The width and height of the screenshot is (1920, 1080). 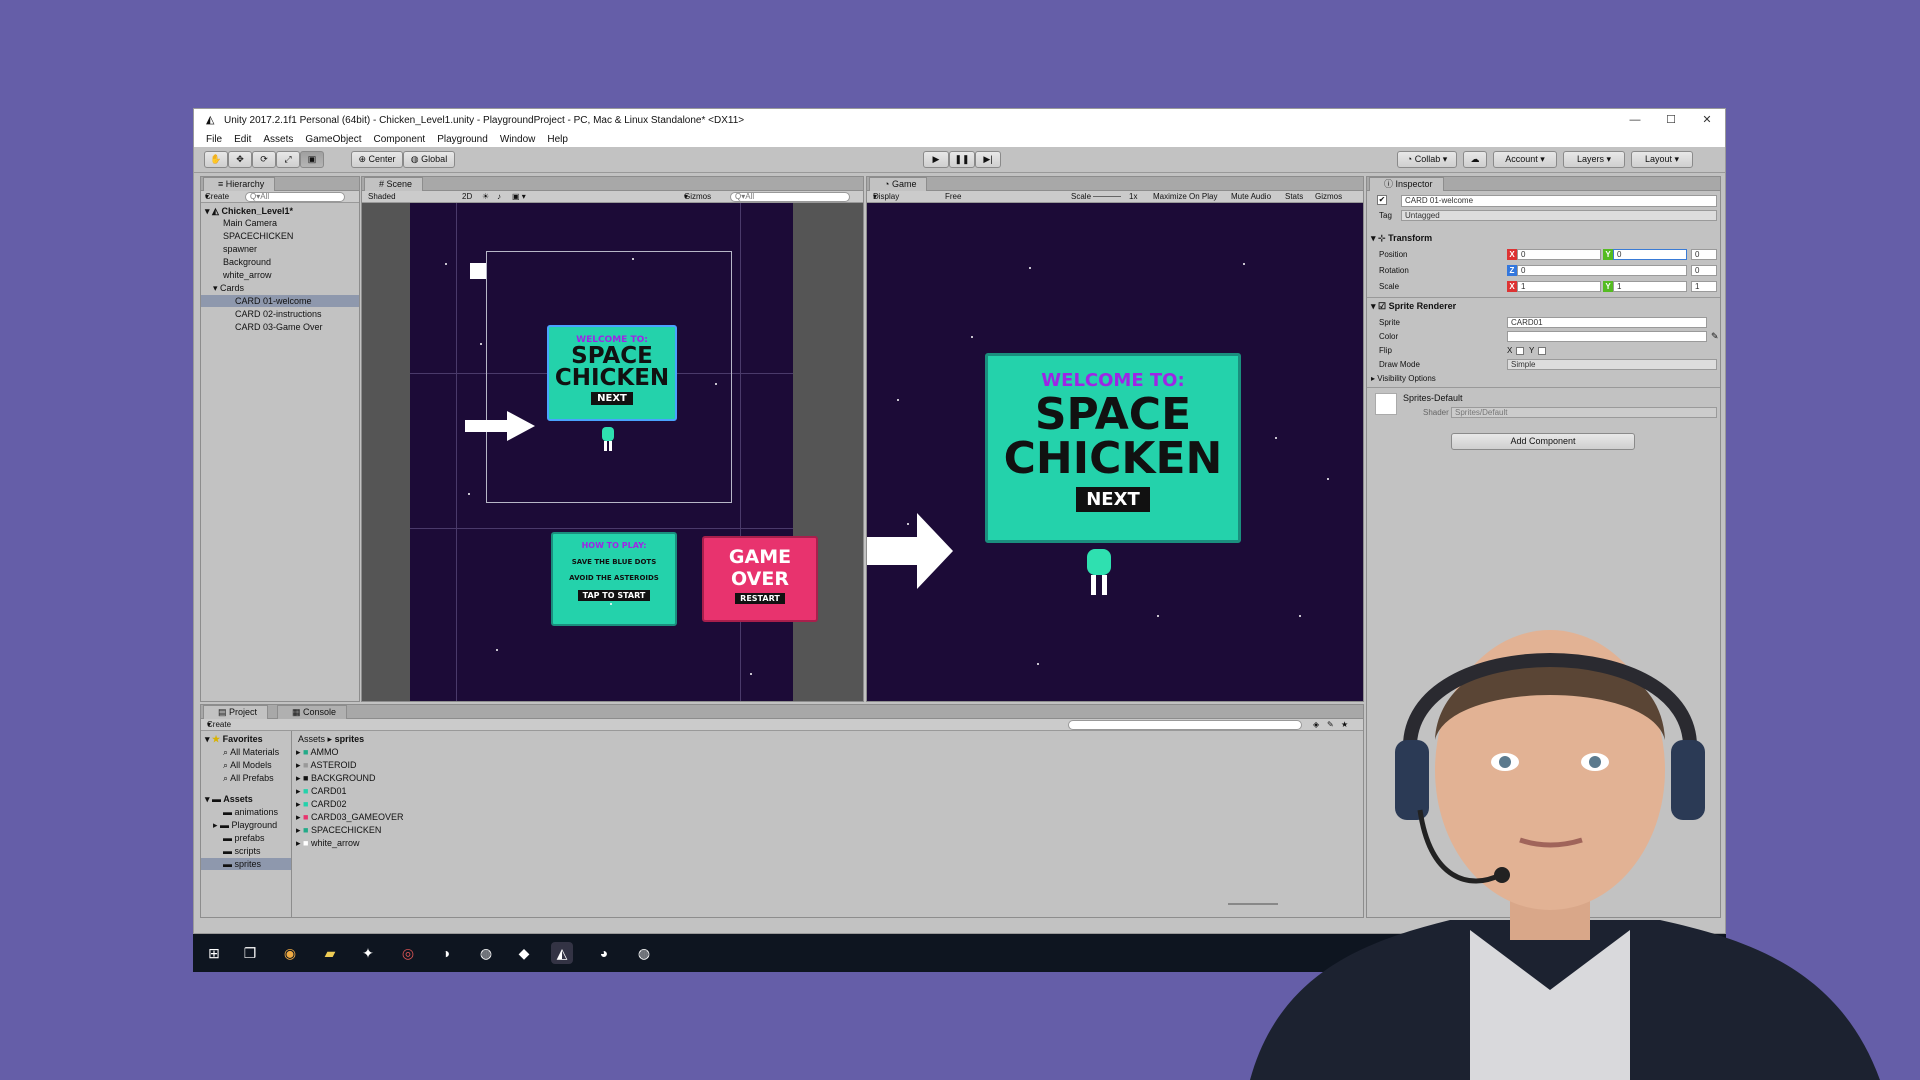 I want to click on transform-header: ▾ ⊹ Transform, so click(x=1401, y=238).